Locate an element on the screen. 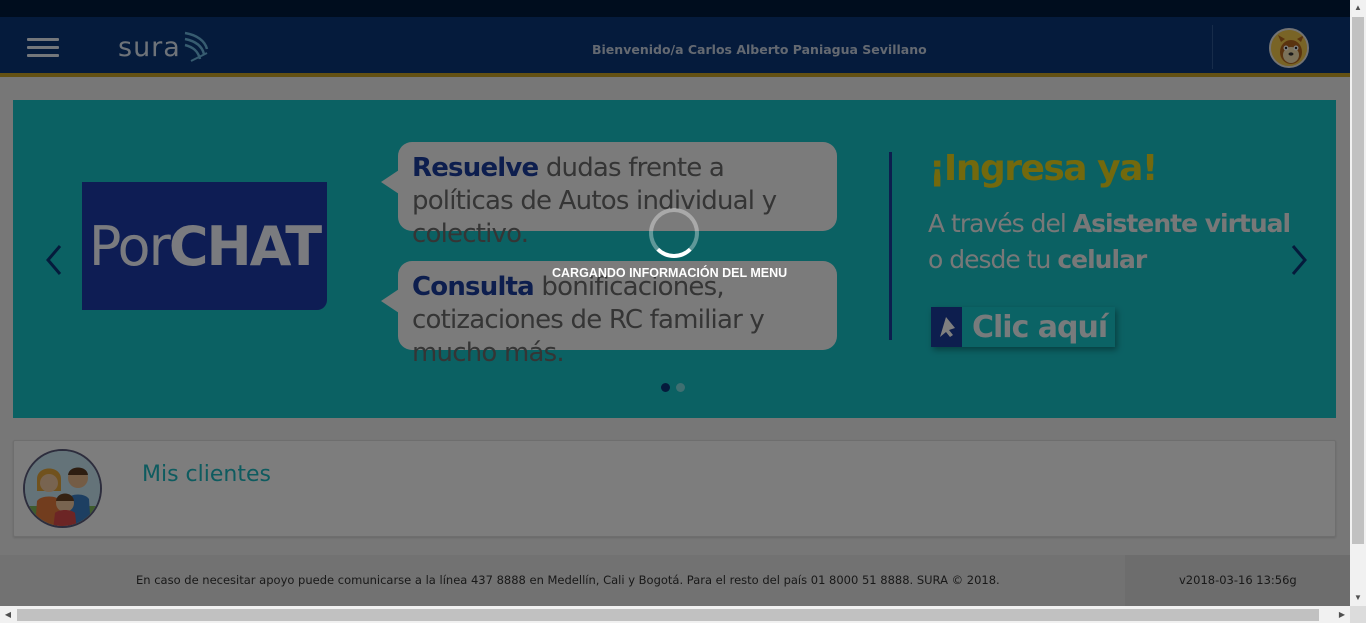 This screenshot has height=623, width=1366. horizontal-scroll-thumb is located at coordinates (668, 615).